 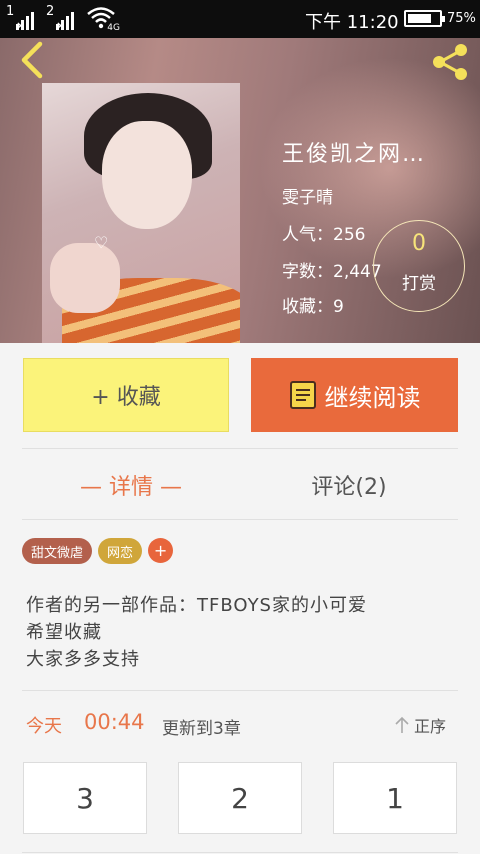 I want to click on sim1-signal-icon: 1 ×, so click(x=21, y=18).